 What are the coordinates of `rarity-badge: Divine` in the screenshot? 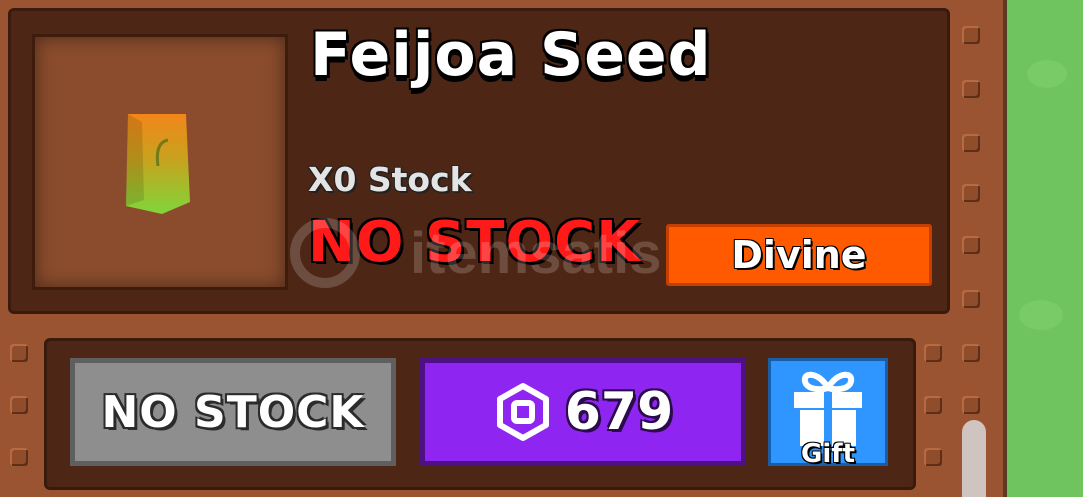 It's located at (799, 255).